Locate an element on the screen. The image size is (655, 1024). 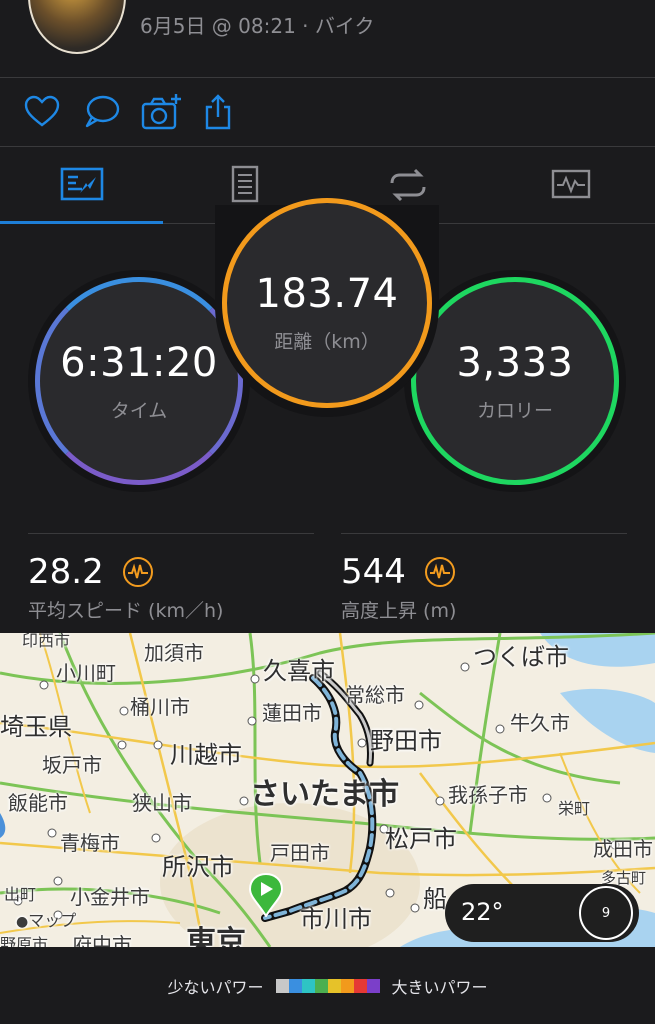
distance-ring: 183.74 距離（km） is located at coordinates (327, 303).